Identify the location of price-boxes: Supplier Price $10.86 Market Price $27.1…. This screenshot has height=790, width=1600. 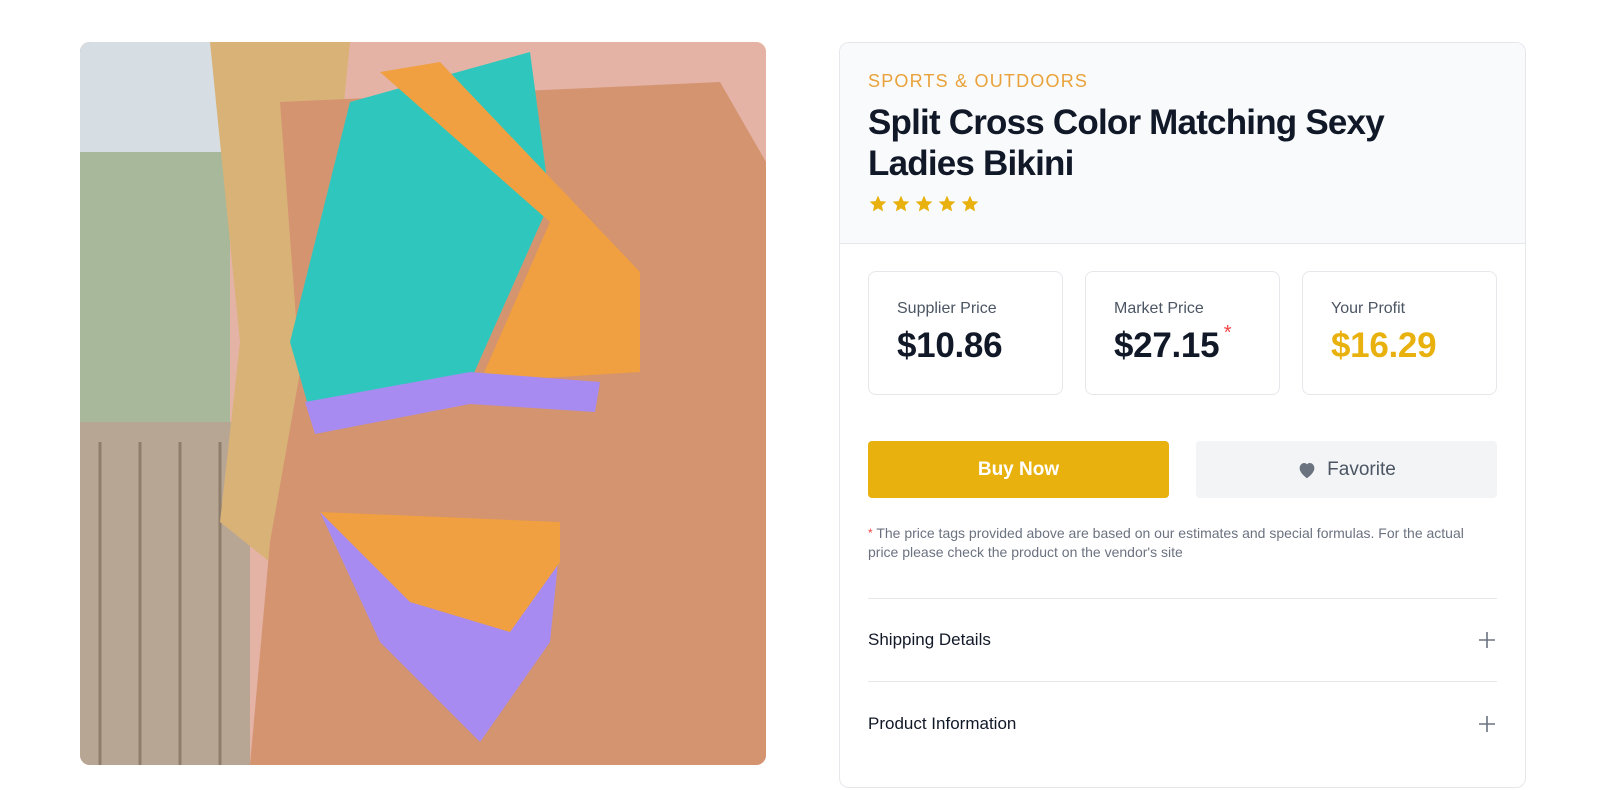
(1182, 319).